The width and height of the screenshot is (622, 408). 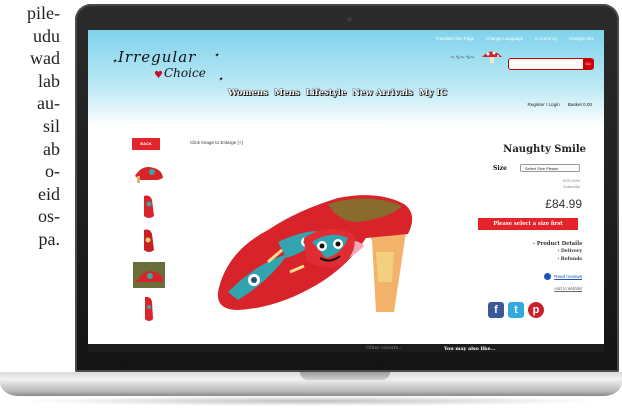 What do you see at coordinates (548, 276) in the screenshot?
I see `reviews-icon` at bounding box center [548, 276].